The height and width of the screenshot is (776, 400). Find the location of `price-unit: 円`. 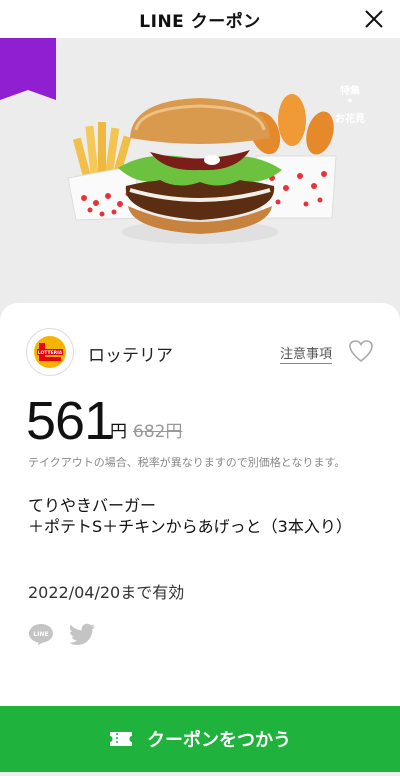

price-unit: 円 is located at coordinates (118, 432).